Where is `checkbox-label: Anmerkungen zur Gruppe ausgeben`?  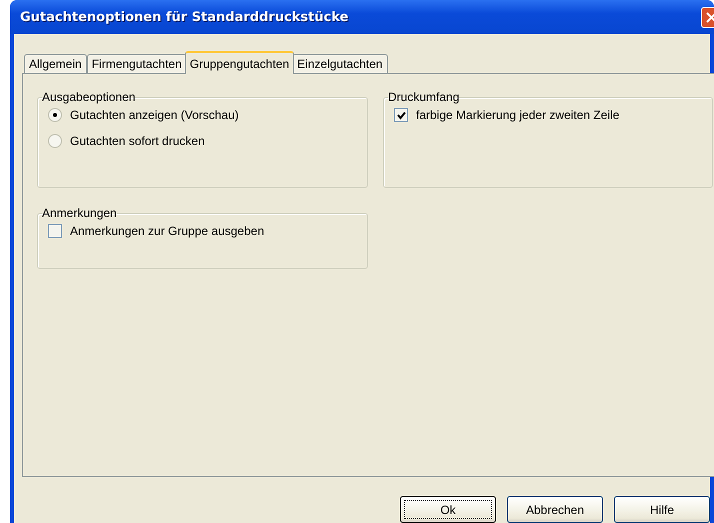 checkbox-label: Anmerkungen zur Gruppe ausgeben is located at coordinates (167, 231).